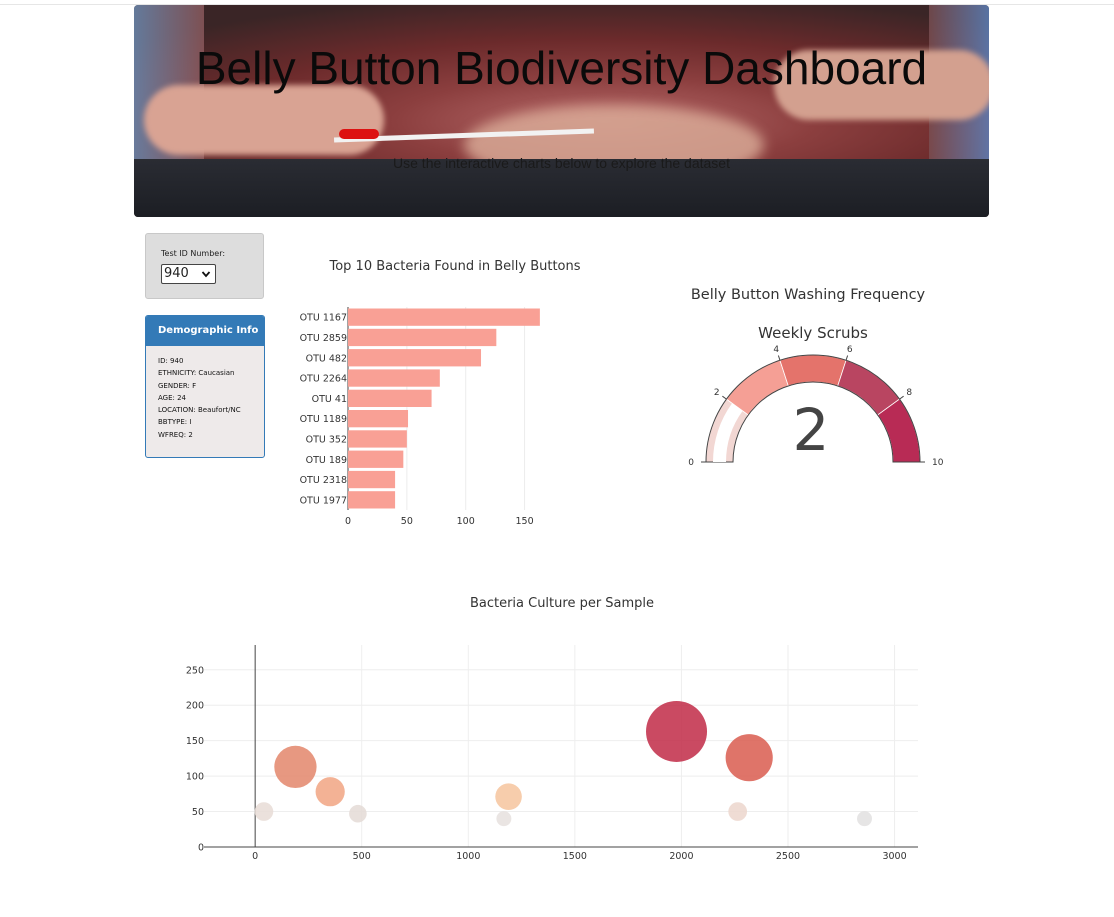 This screenshot has width=1114, height=917. I want to click on test-id-panel: Test ID Number: 940, so click(204, 266).